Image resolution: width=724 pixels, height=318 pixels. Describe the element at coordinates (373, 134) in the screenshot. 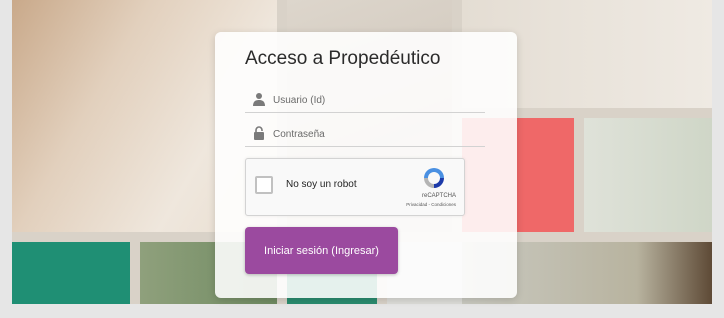

I see `password-input` at that location.